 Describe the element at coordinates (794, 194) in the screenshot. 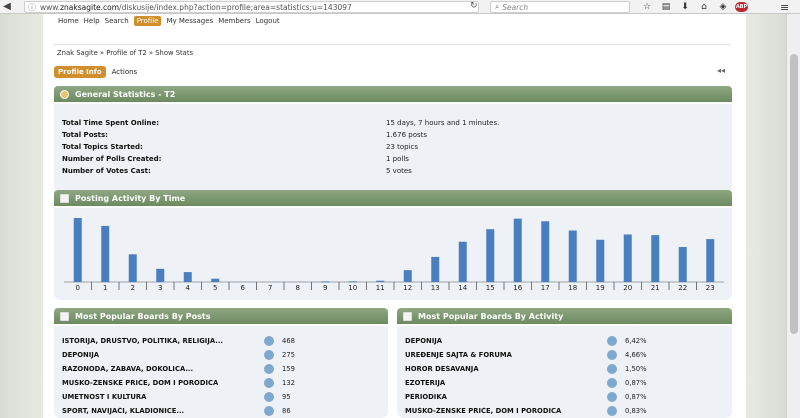

I see `scrollbar-thumb` at that location.